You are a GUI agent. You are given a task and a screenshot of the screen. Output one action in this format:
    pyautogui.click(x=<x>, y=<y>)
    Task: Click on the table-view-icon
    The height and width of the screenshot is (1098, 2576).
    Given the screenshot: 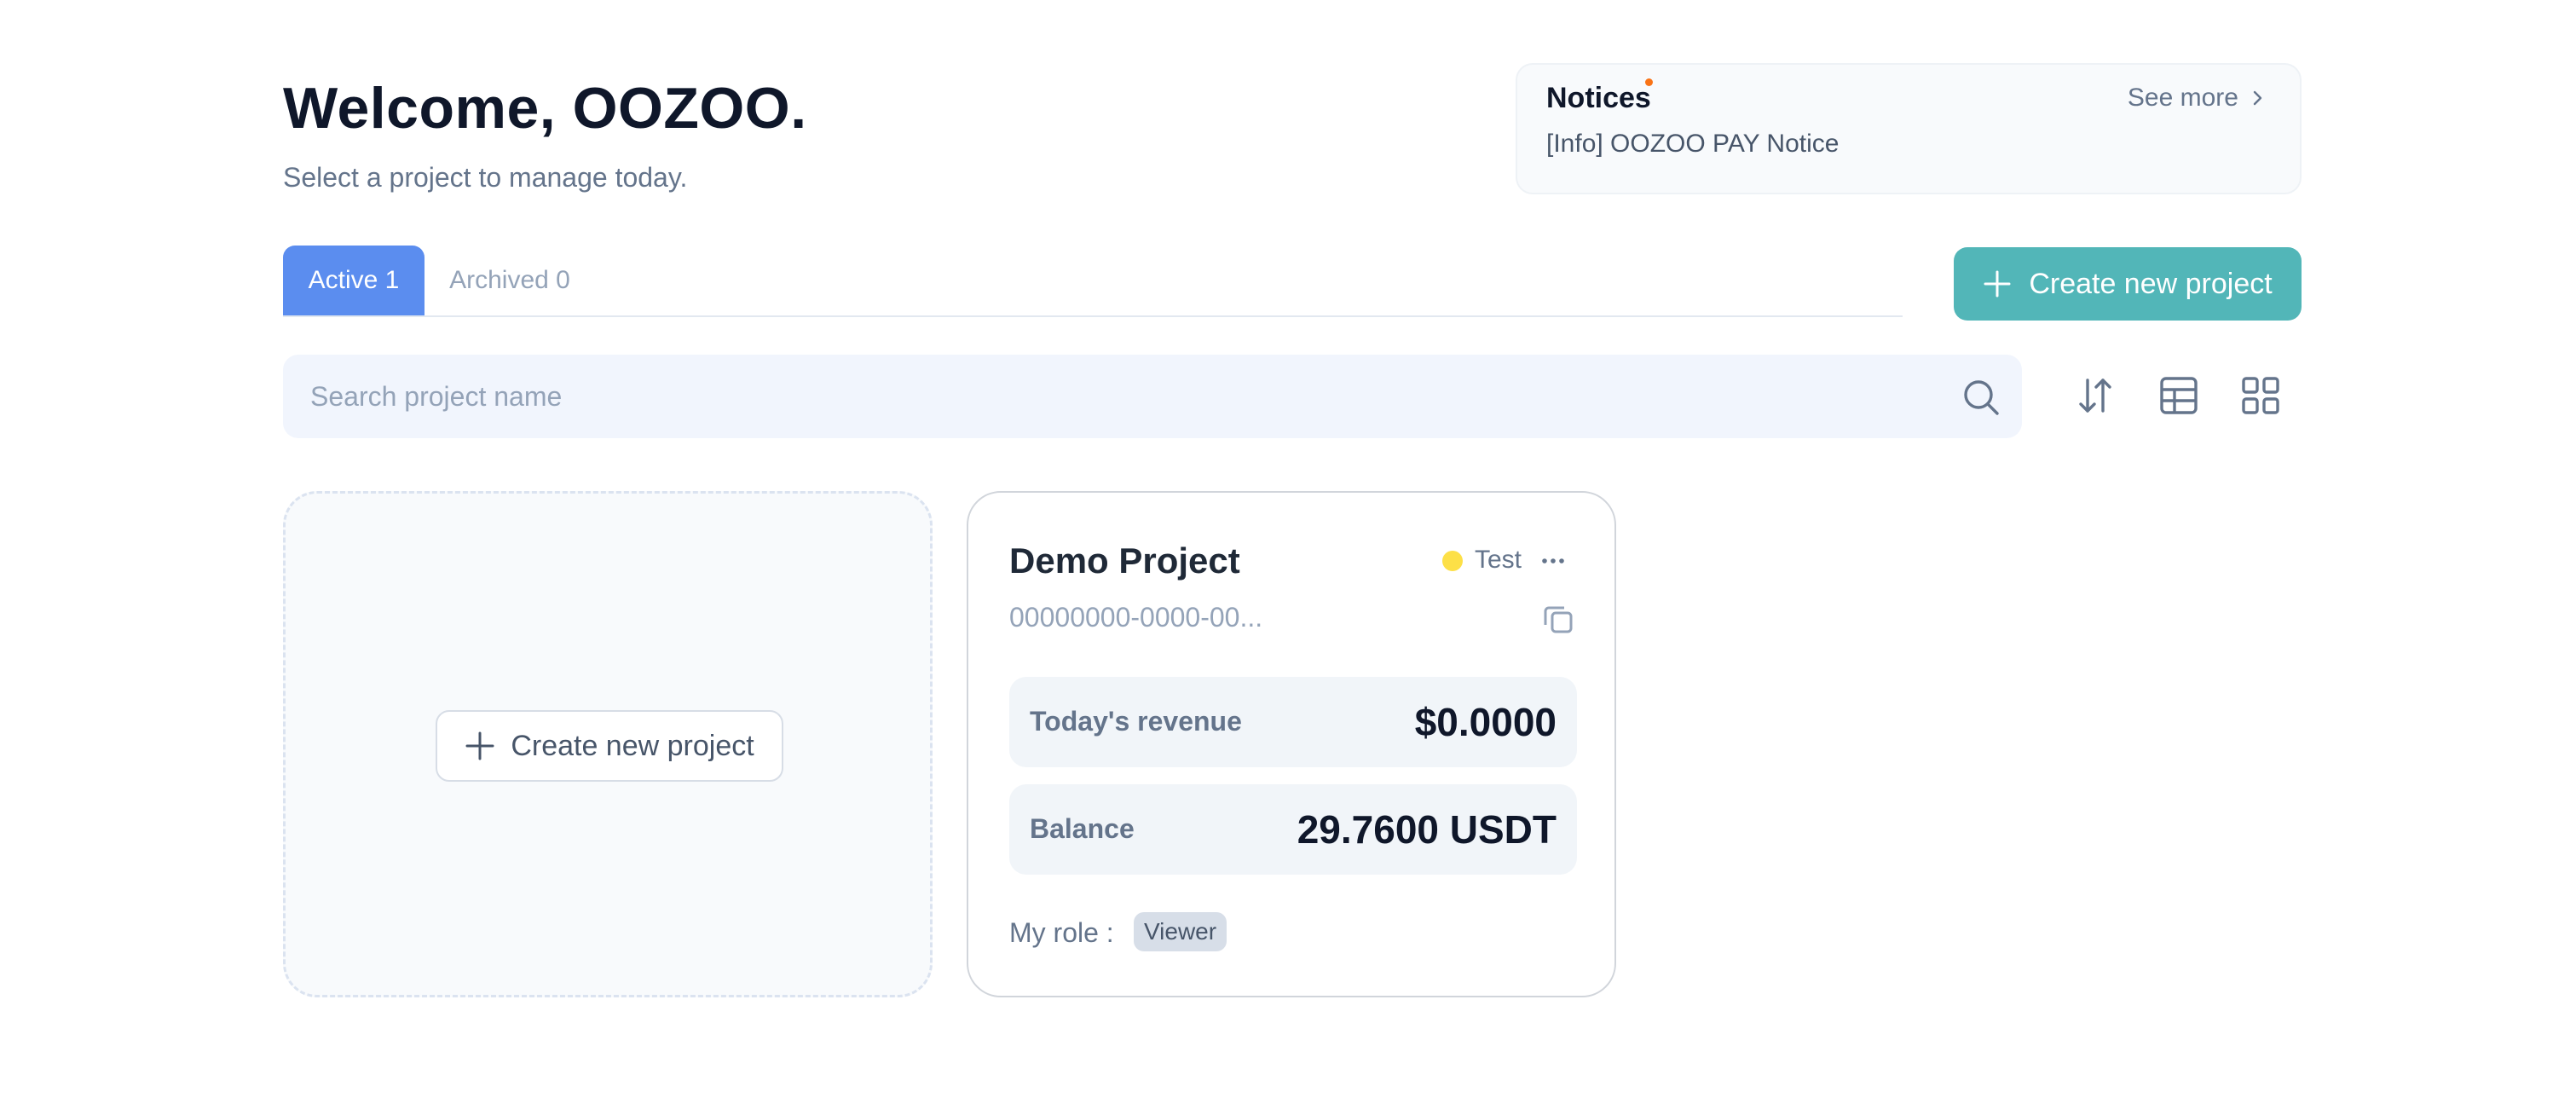 What is the action you would take?
    pyautogui.click(x=2179, y=395)
    